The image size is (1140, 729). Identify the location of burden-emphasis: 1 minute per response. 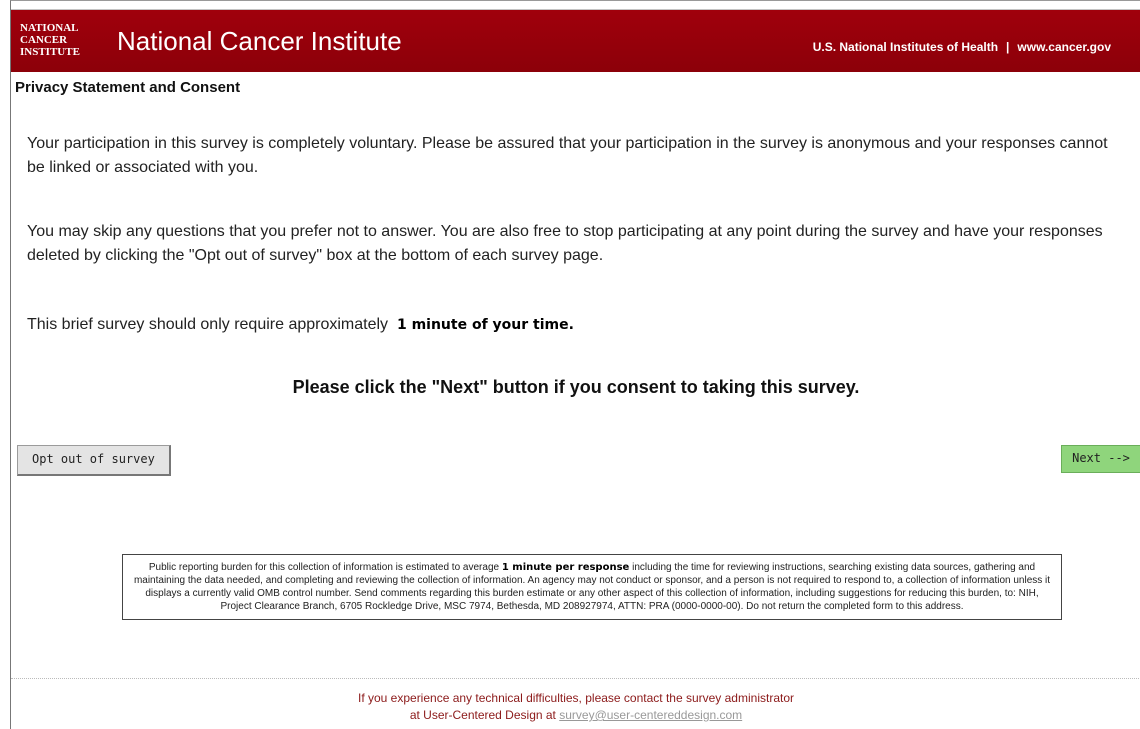
(565, 567).